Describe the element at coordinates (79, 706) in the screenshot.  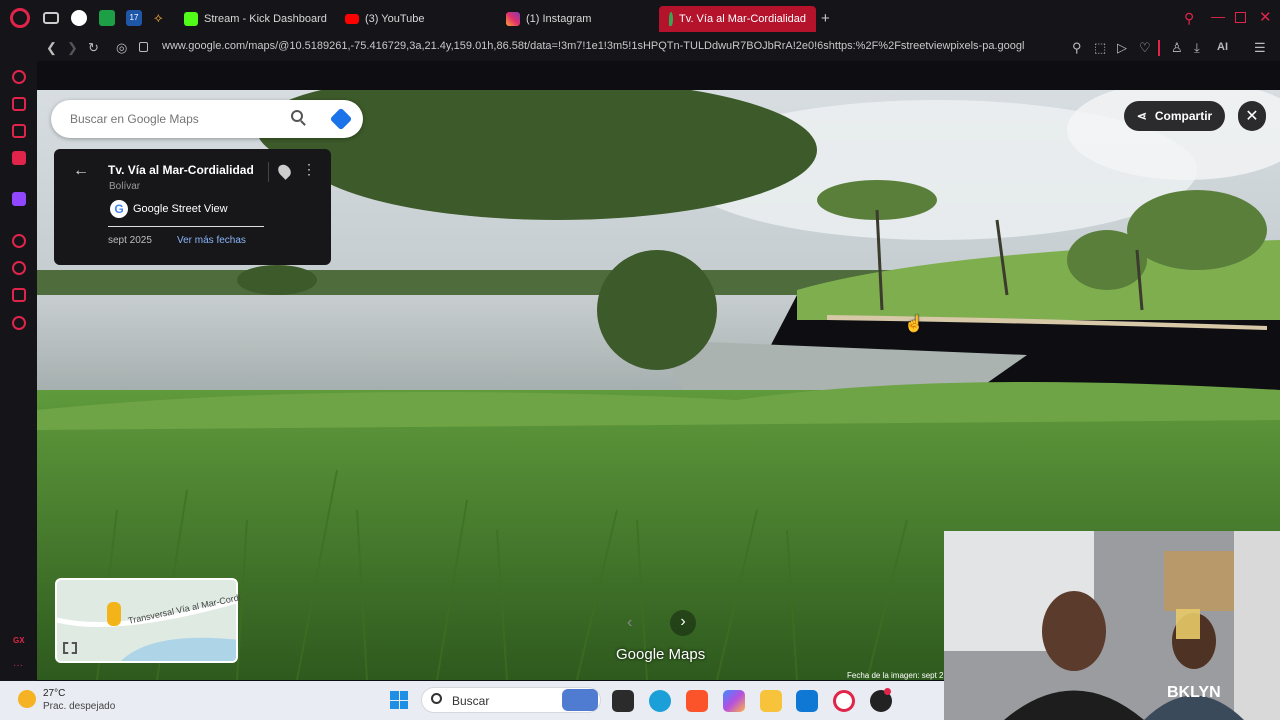
I see `weather-desc: Prac. despejado` at that location.